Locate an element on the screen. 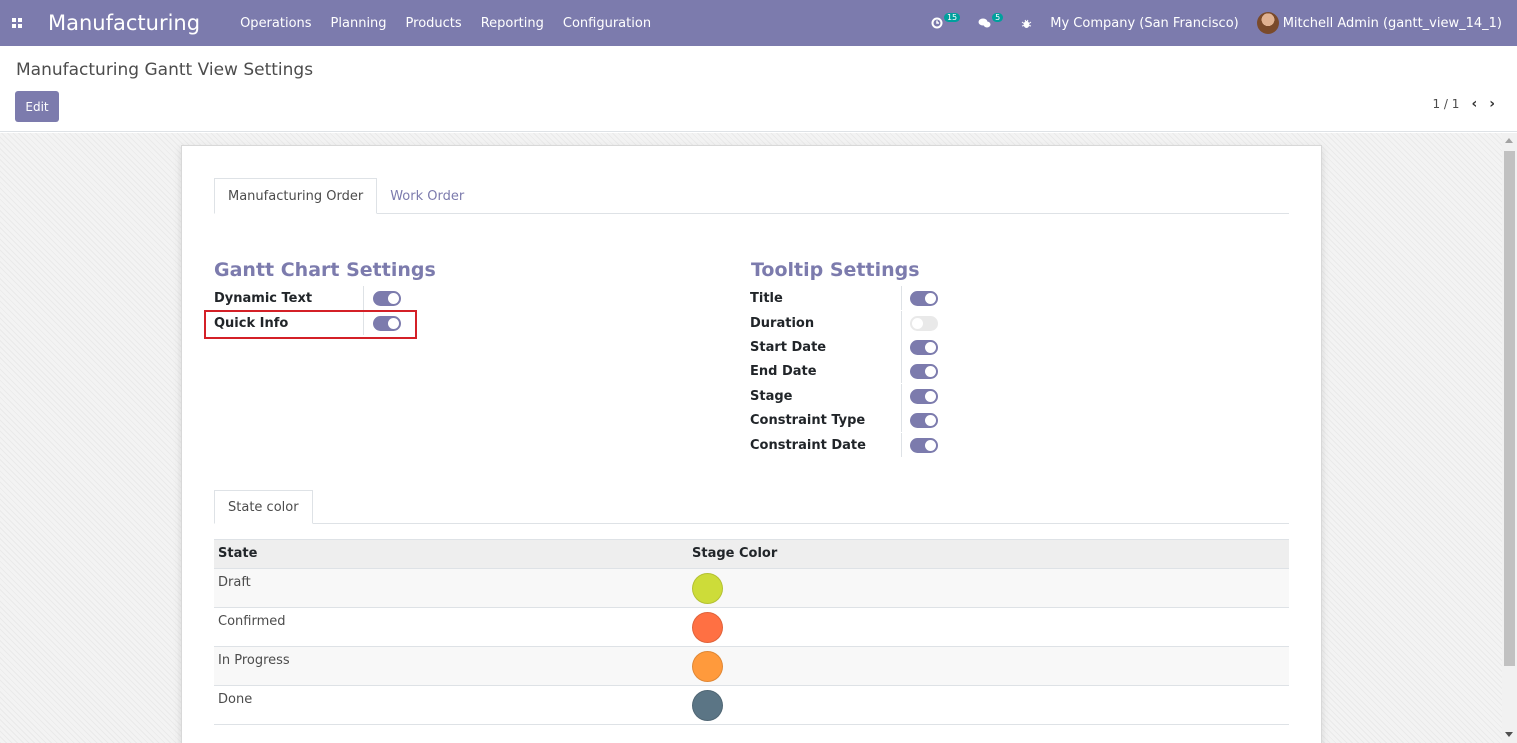 This screenshot has height=743, width=1517. scrollbar is located at coordinates (1509, 438).